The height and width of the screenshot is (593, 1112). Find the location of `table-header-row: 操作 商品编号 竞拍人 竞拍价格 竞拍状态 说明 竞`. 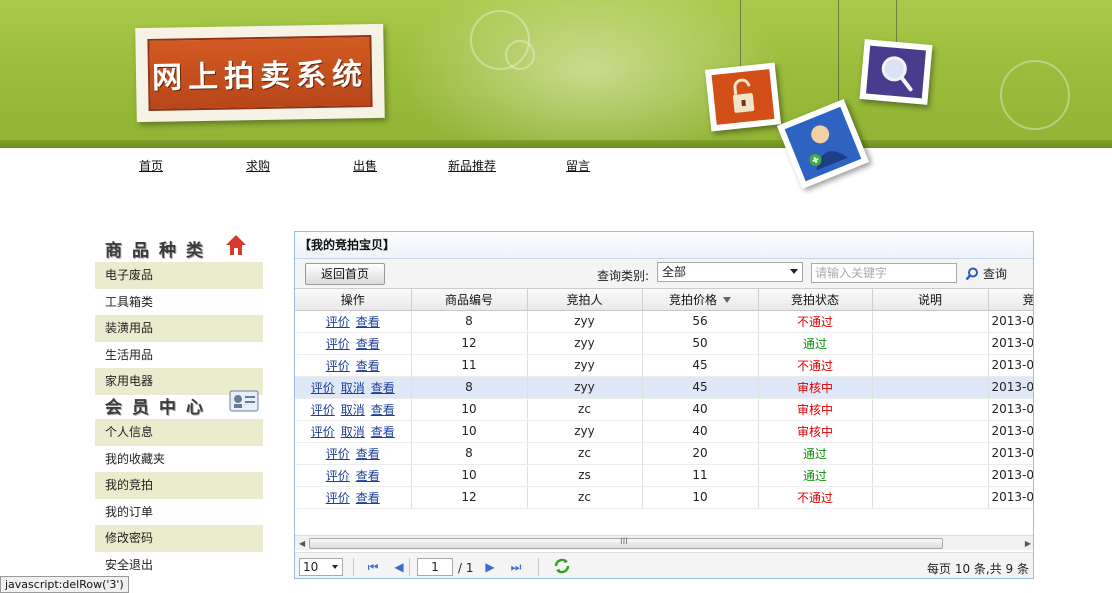

table-header-row: 操作 商品编号 竞拍人 竞拍价格 竞拍状态 说明 竞 is located at coordinates (664, 300).